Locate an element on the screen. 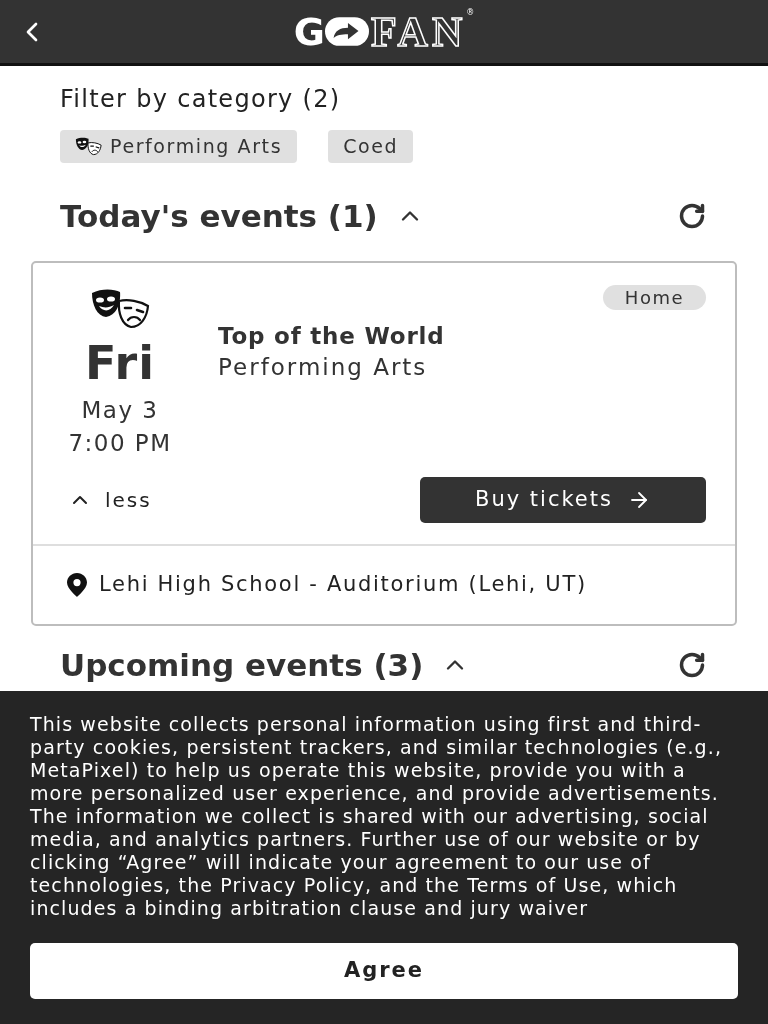 The image size is (768, 1024). location-pin-icon is located at coordinates (77, 585).